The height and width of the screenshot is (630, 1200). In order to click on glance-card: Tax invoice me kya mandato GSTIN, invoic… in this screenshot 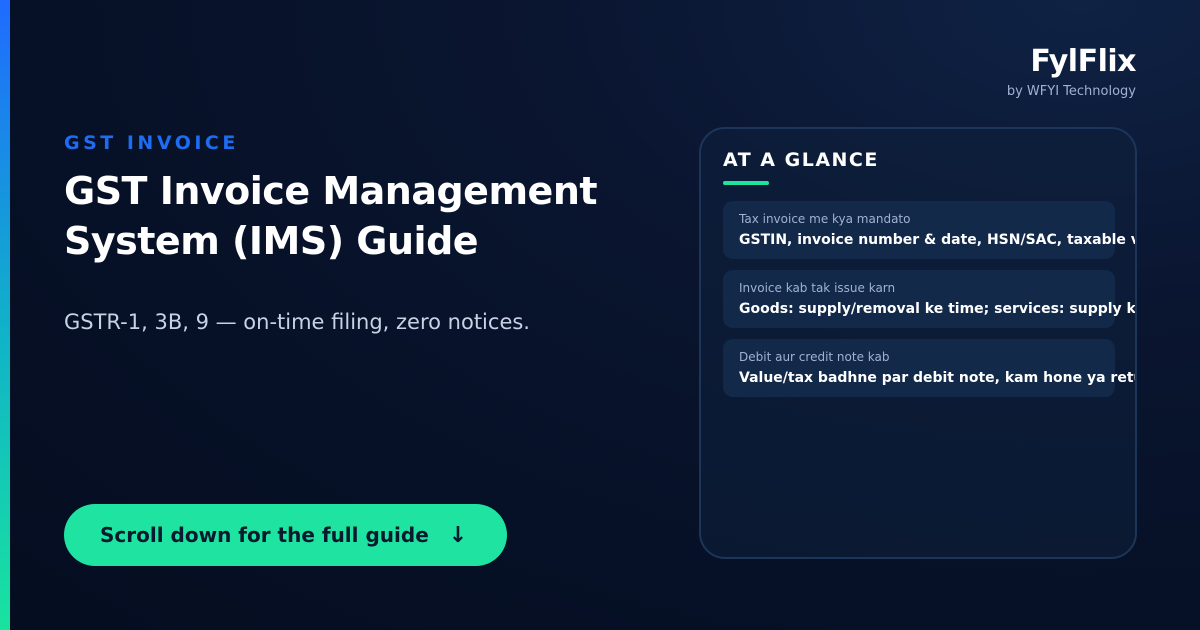, I will do `click(929, 230)`.